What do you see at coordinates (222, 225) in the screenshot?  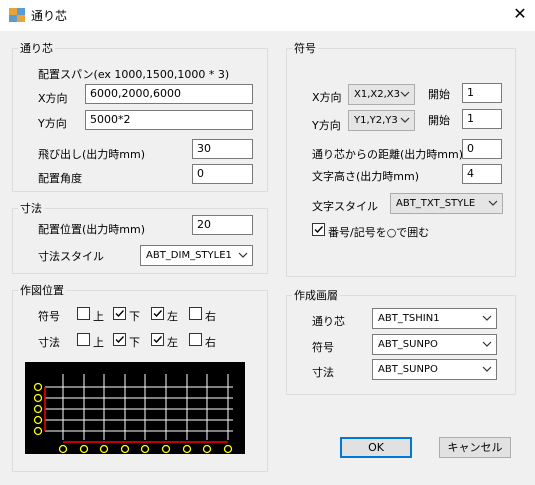 I see `dim-offset-input: 20` at bounding box center [222, 225].